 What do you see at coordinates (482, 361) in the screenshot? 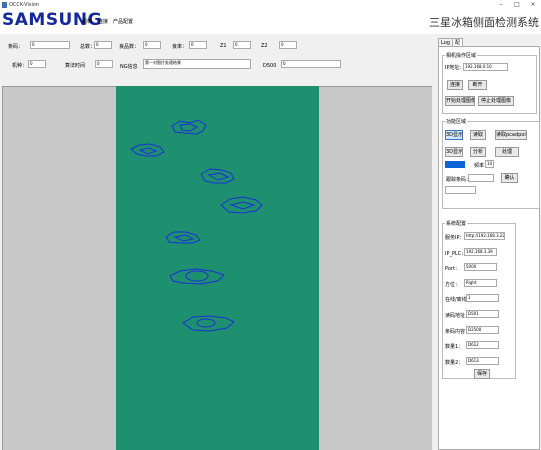
I see `count2-field: D613` at bounding box center [482, 361].